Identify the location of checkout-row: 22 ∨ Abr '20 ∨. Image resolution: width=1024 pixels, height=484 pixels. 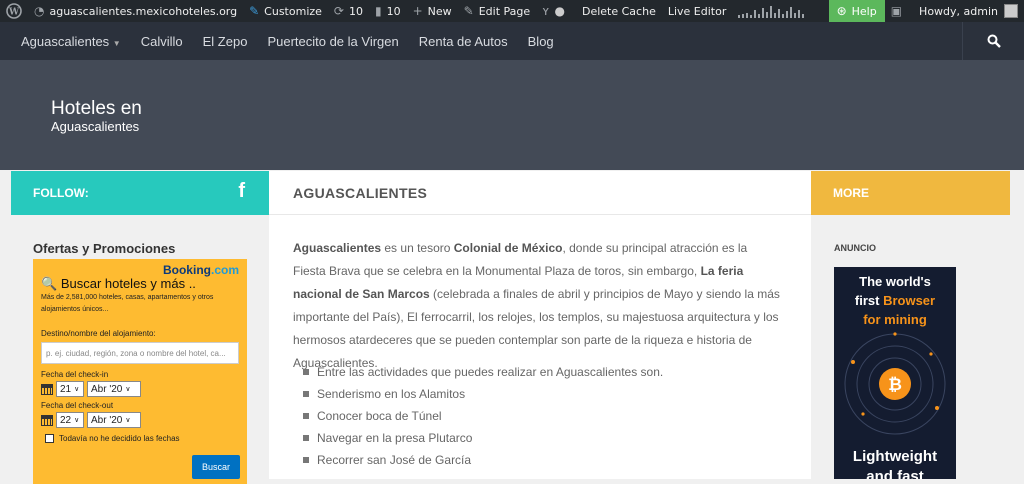
(91, 420).